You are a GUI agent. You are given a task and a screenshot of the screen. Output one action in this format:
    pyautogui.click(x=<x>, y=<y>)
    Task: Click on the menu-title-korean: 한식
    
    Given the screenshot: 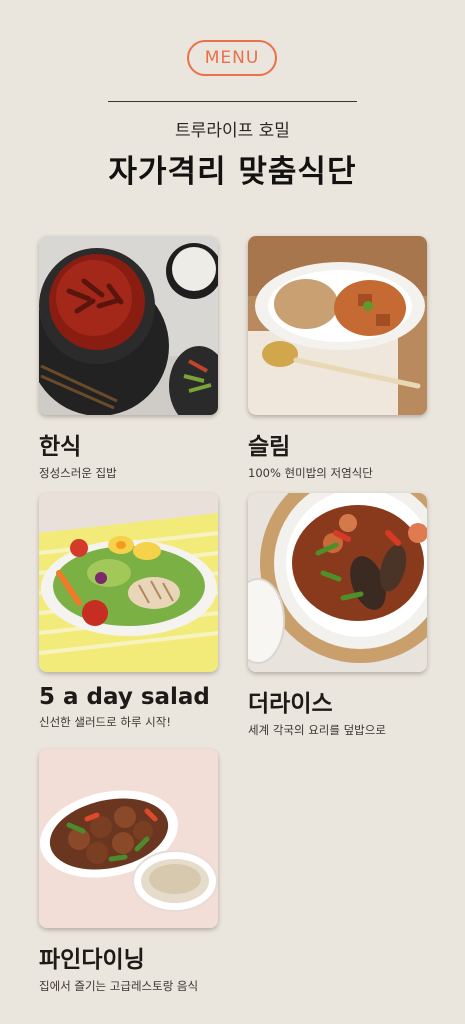 What is the action you would take?
    pyautogui.click(x=60, y=447)
    